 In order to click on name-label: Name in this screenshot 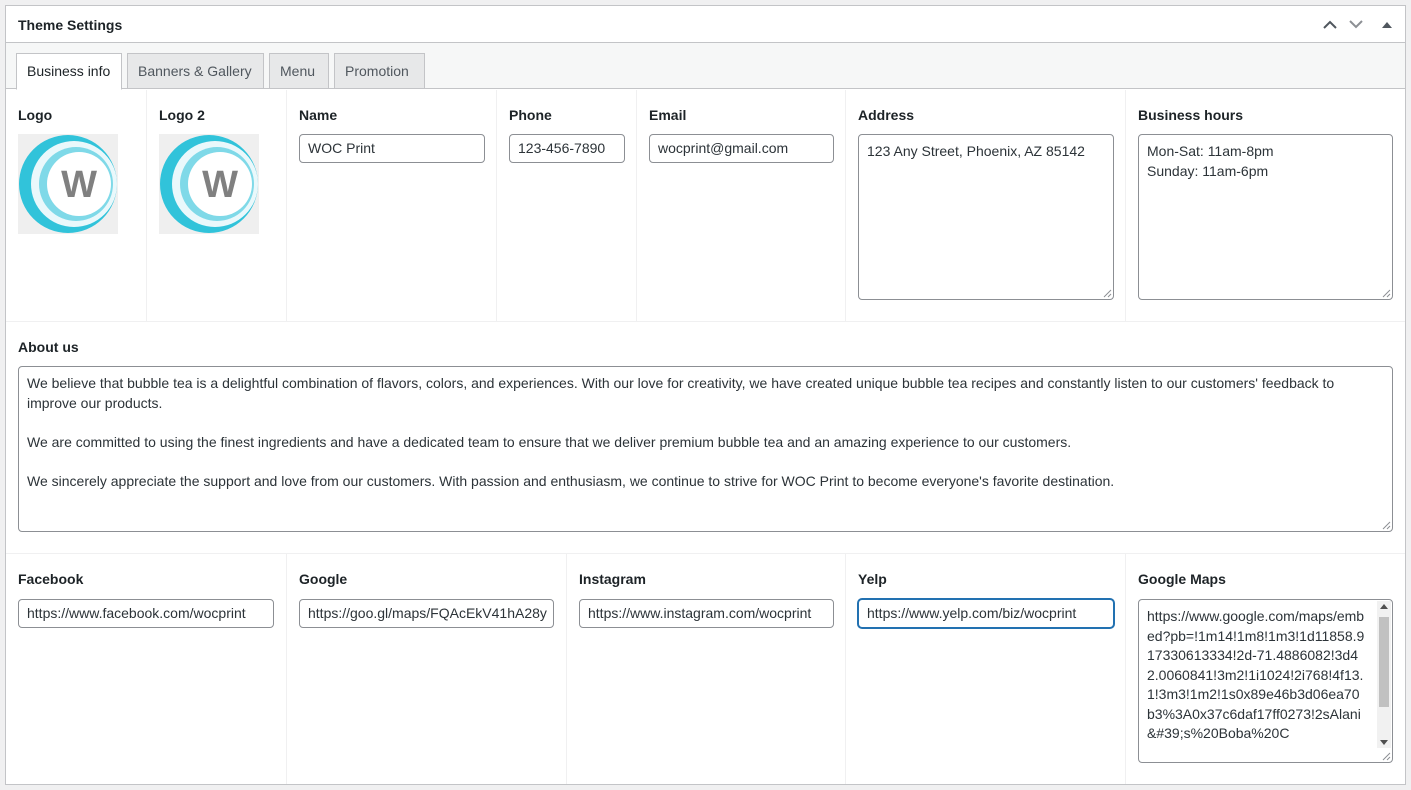, I will do `click(318, 115)`.